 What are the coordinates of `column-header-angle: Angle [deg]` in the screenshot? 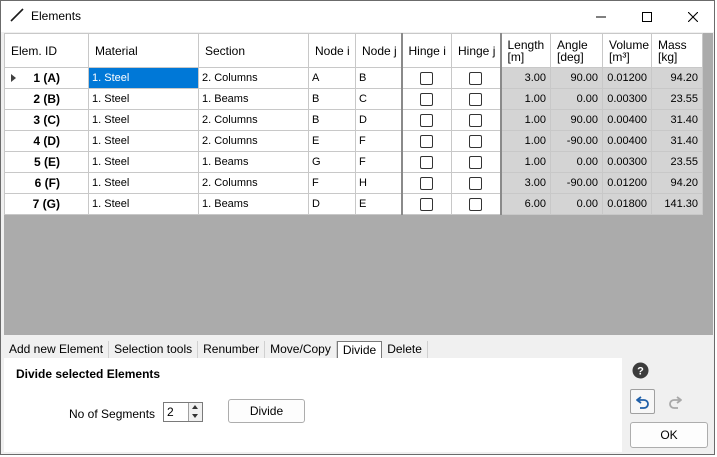 It's located at (576, 50).